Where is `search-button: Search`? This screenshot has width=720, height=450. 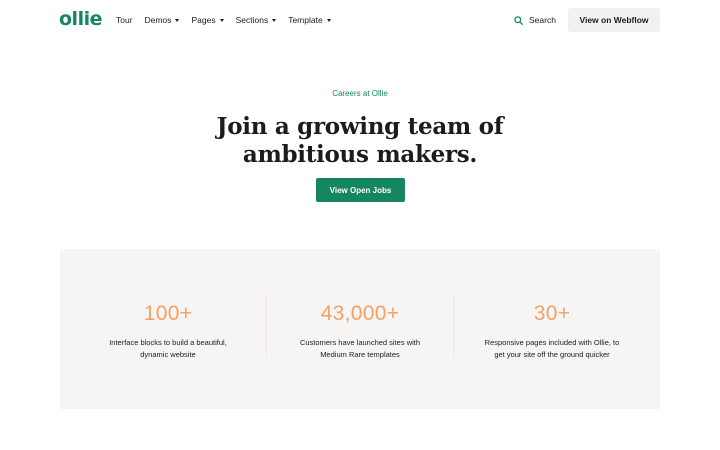
search-button: Search is located at coordinates (535, 20).